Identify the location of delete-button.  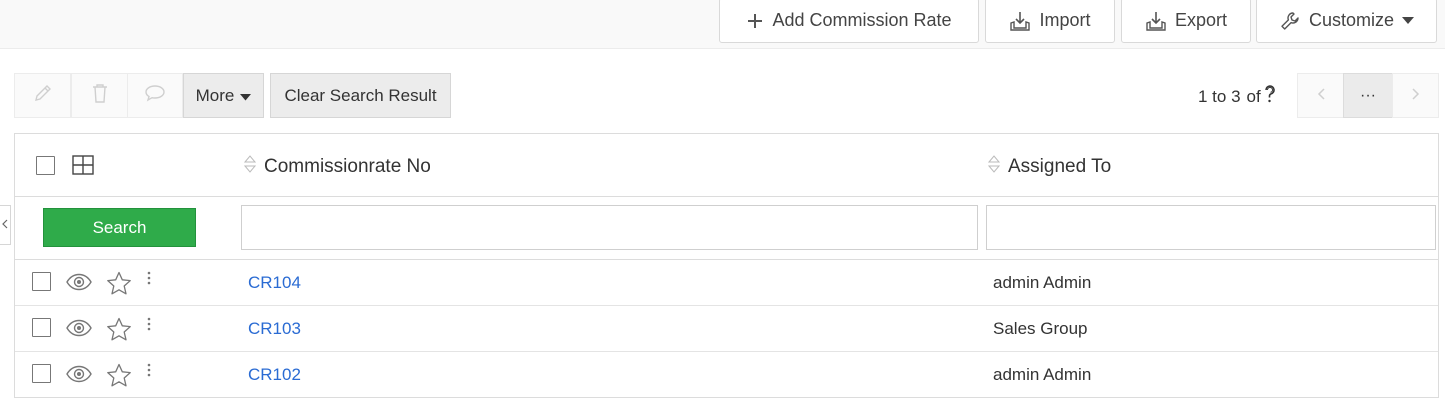
(99, 95).